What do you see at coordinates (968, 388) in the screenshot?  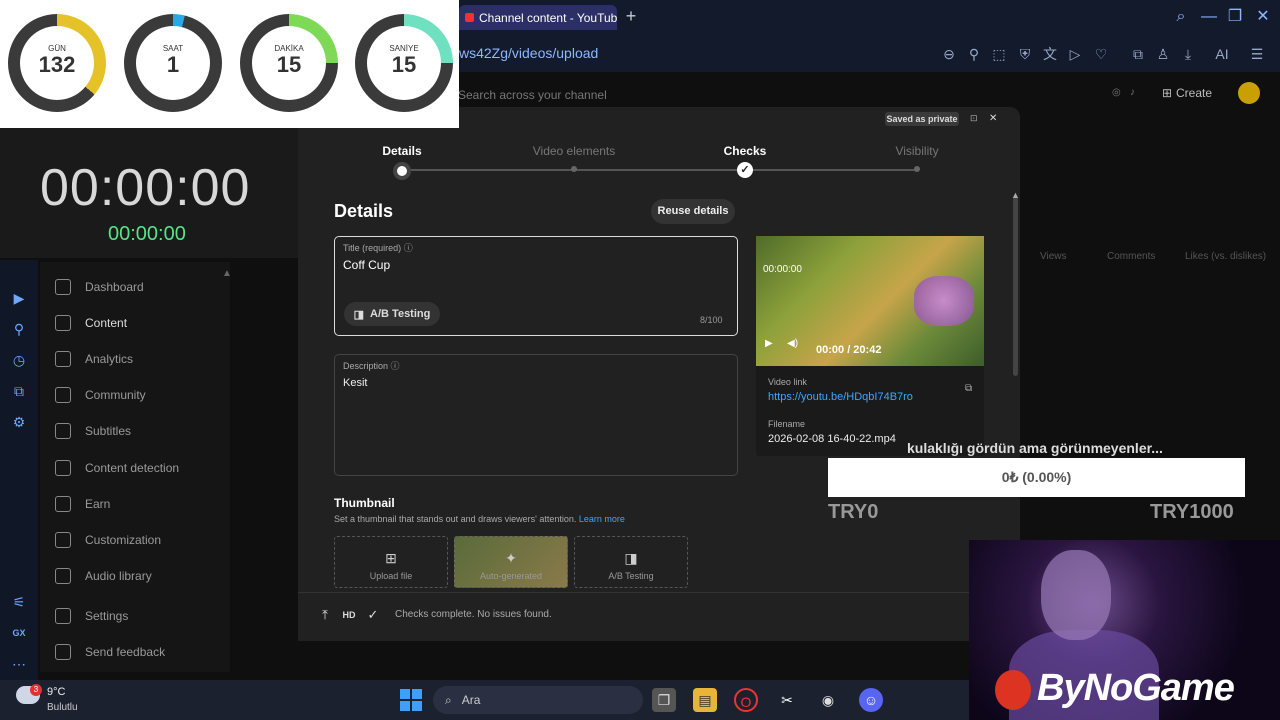 I see `copy-icon: ⧉` at bounding box center [968, 388].